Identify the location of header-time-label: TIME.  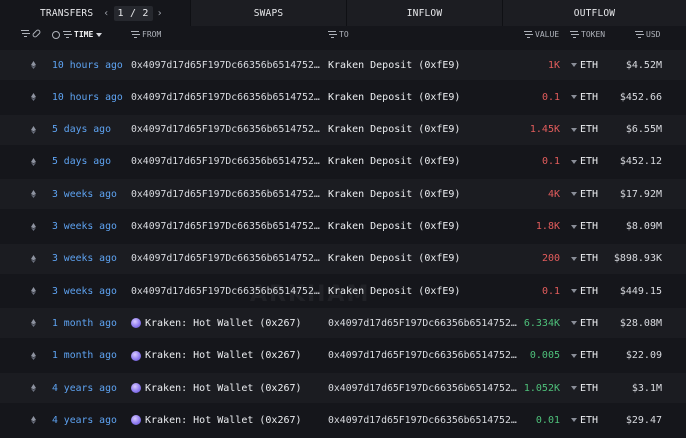
(84, 34).